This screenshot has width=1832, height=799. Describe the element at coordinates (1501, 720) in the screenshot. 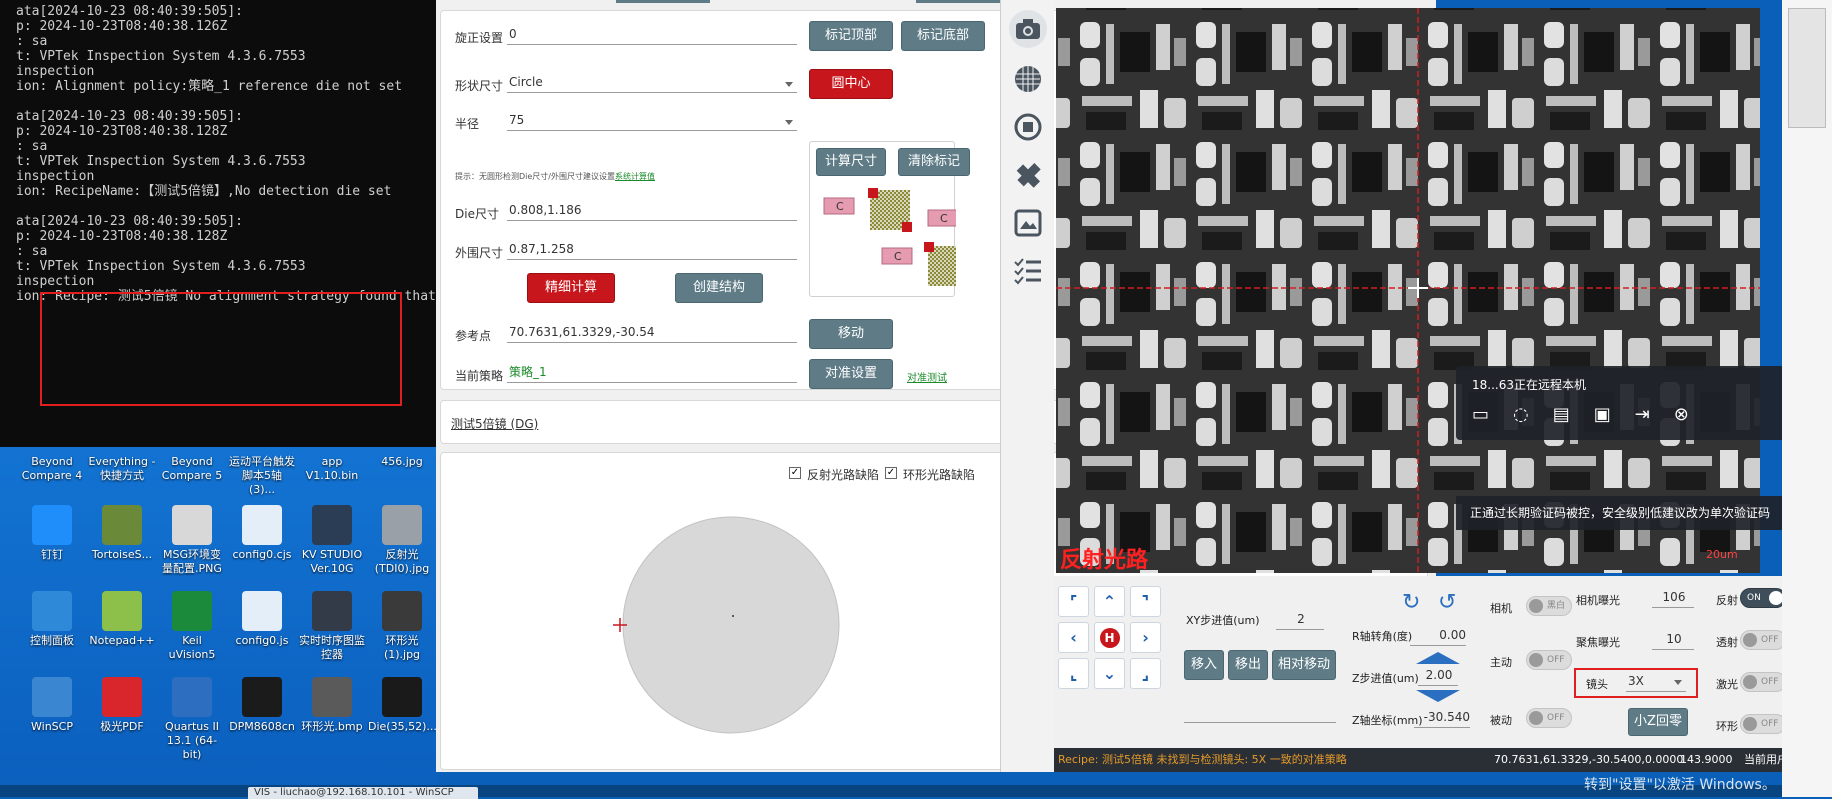

I see `passive-label: 被动` at that location.